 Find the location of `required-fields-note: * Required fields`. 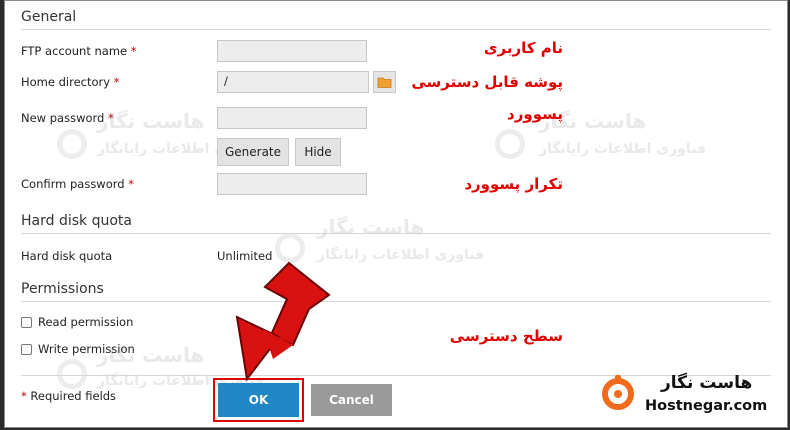

required-fields-note: * Required fields is located at coordinates (68, 396).